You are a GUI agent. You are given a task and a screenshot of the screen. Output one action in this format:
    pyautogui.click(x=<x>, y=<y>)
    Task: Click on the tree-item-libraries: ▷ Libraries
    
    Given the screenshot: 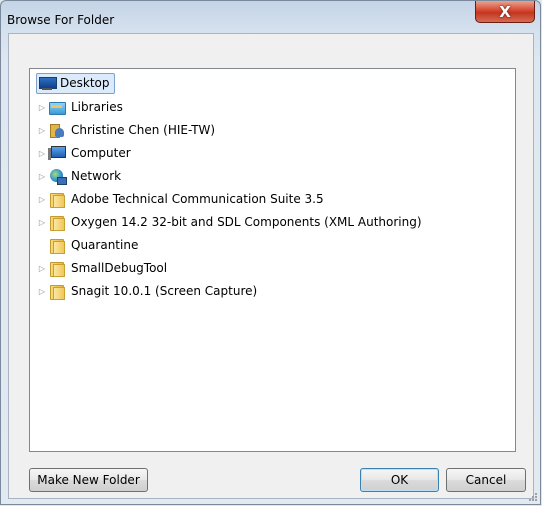 What is the action you would take?
    pyautogui.click(x=80, y=107)
    